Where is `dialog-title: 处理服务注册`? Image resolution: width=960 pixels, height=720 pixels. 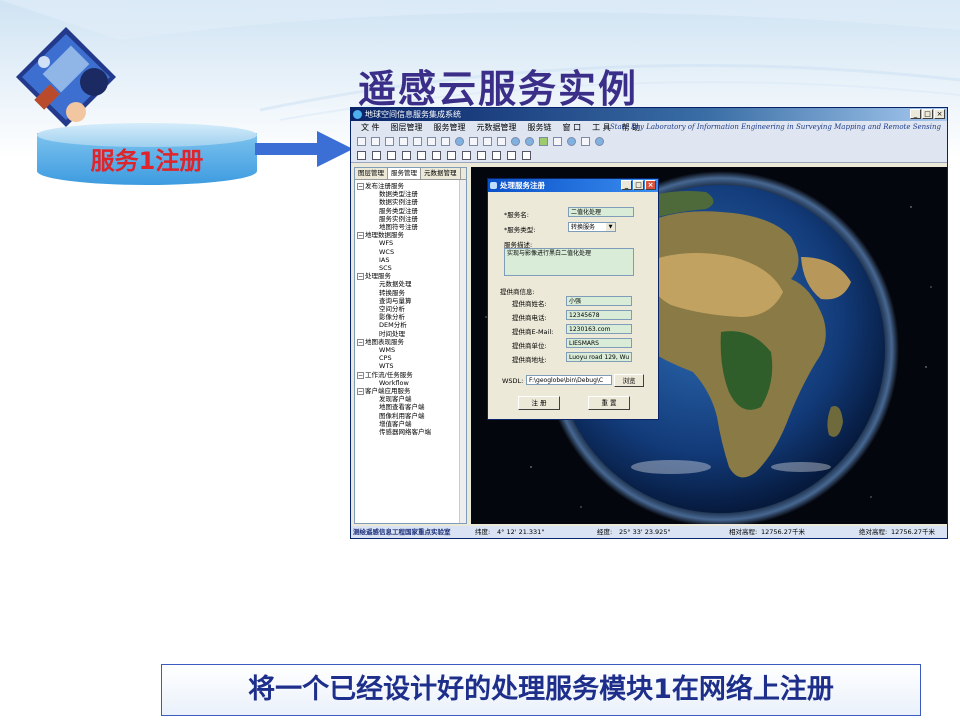
dialog-title: 处理服务注册 is located at coordinates (522, 185).